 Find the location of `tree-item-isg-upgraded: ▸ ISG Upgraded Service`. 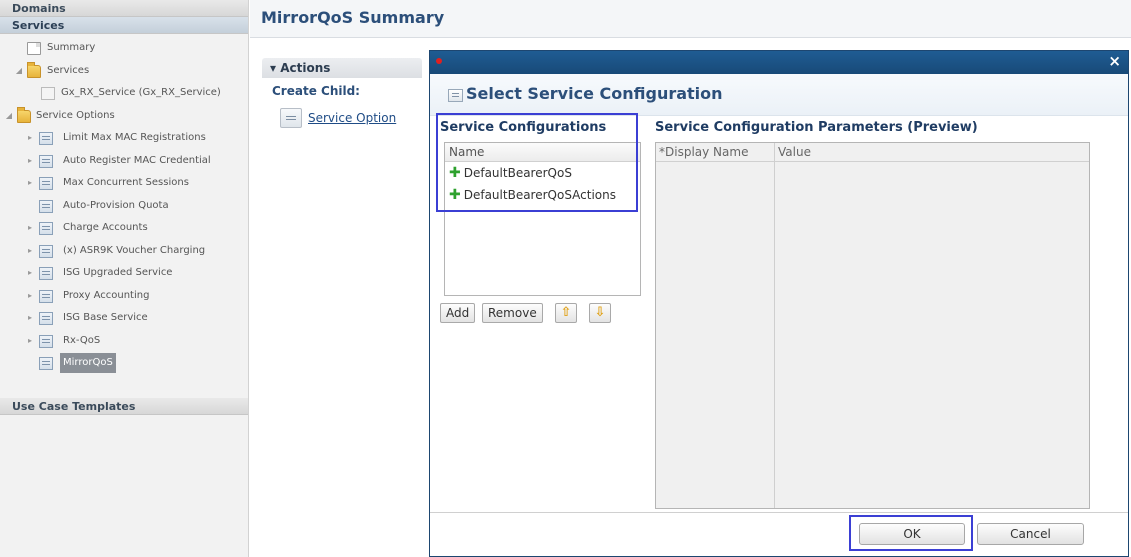

tree-item-isg-upgraded: ▸ ISG Upgraded Service is located at coordinates (124, 273).